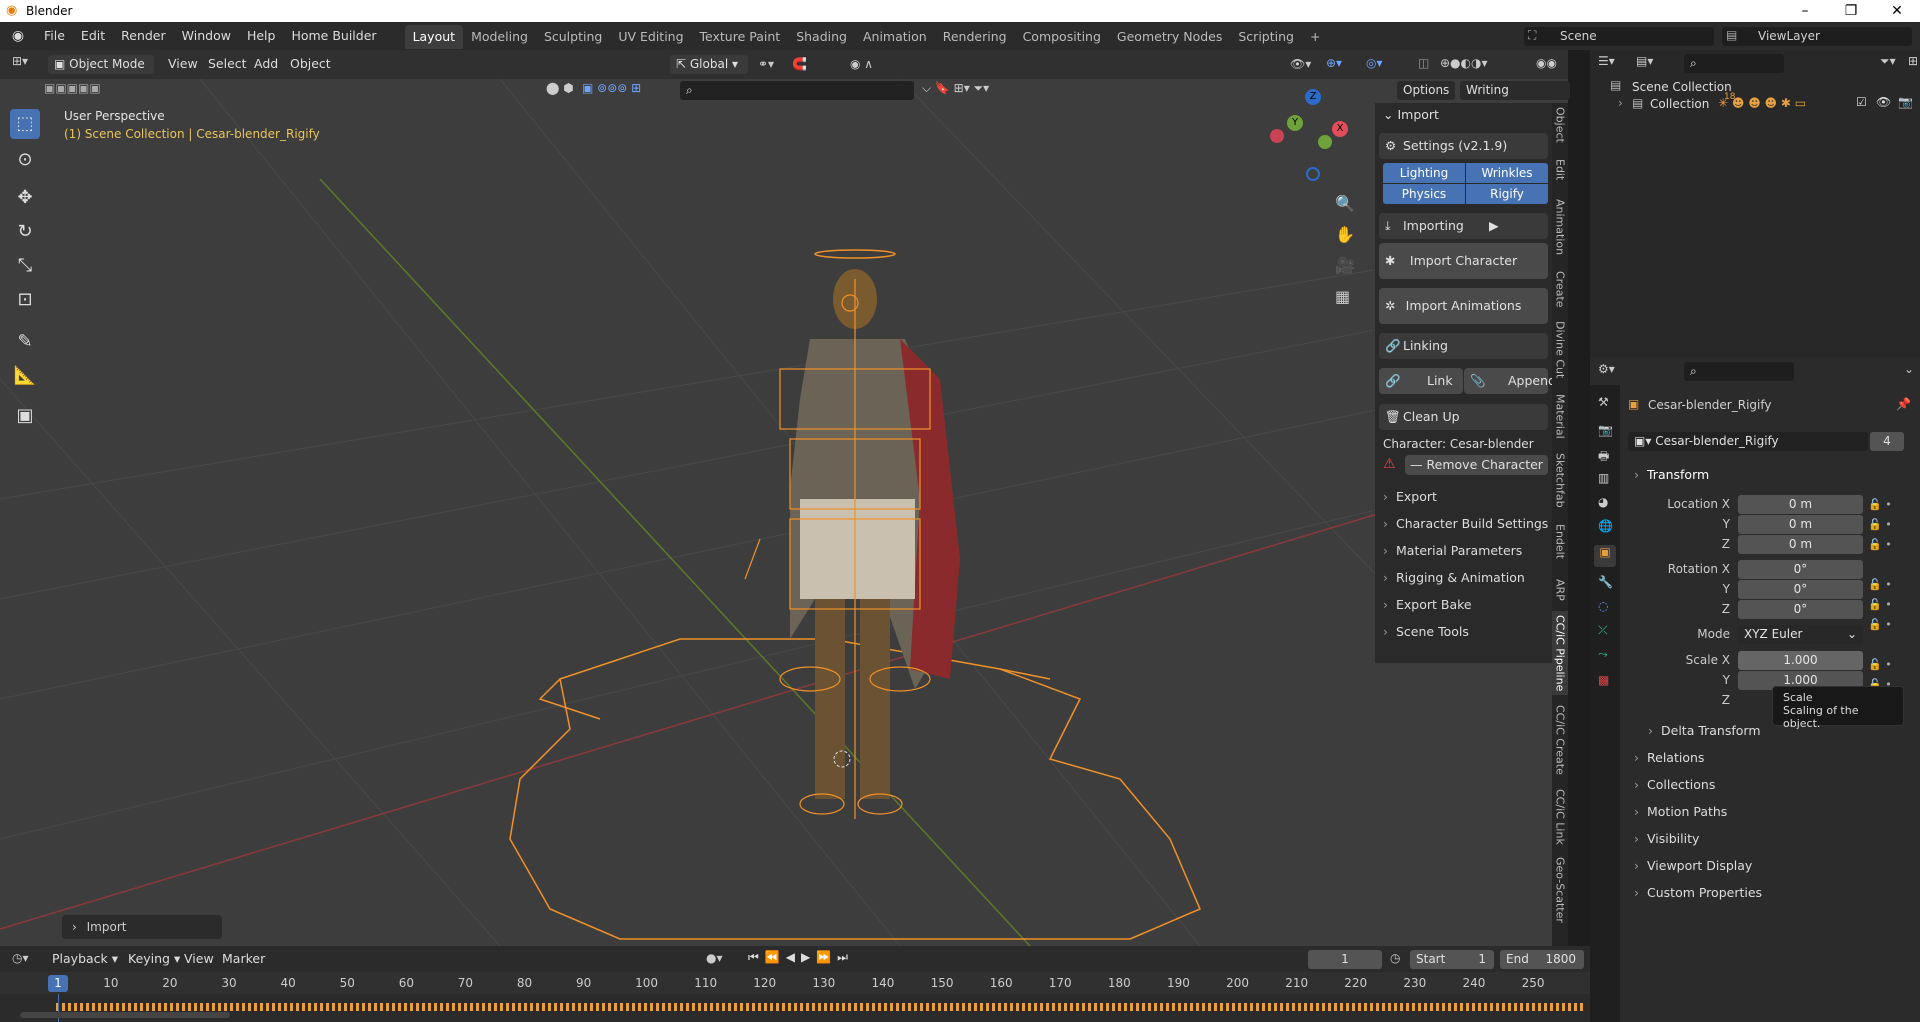 The width and height of the screenshot is (1920, 1022). Describe the element at coordinates (199, 959) in the screenshot. I see `timeline-view-menu: View` at that location.